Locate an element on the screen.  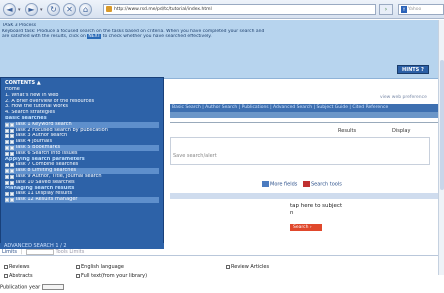
save-search-link: Save search/alert is located at coordinates (195, 156).